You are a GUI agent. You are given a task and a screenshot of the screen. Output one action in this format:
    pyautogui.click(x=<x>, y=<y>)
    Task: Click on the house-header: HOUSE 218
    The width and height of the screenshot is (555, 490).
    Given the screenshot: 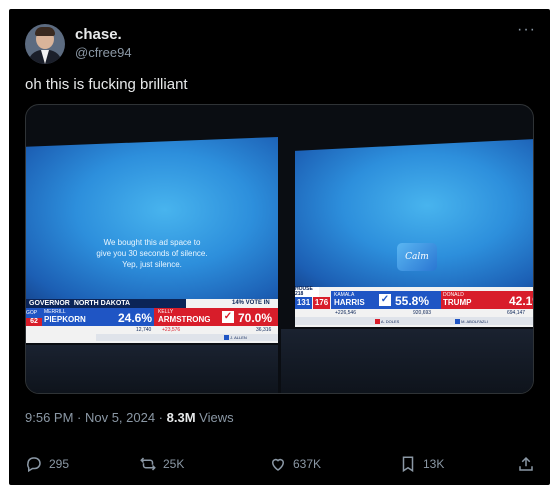 What is the action you would take?
    pyautogui.click(x=307, y=292)
    